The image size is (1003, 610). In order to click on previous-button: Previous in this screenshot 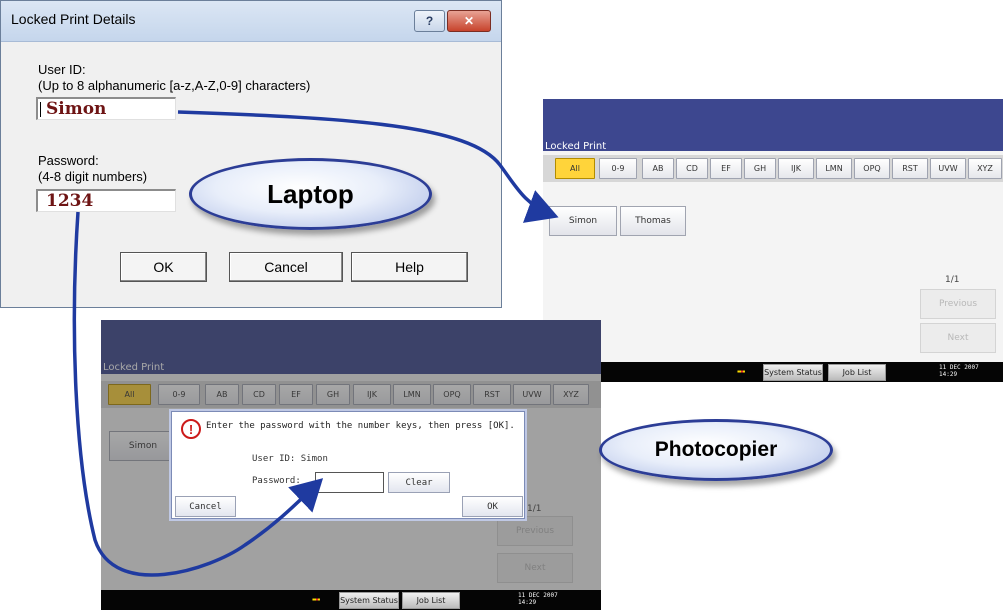, I will do `click(958, 304)`.